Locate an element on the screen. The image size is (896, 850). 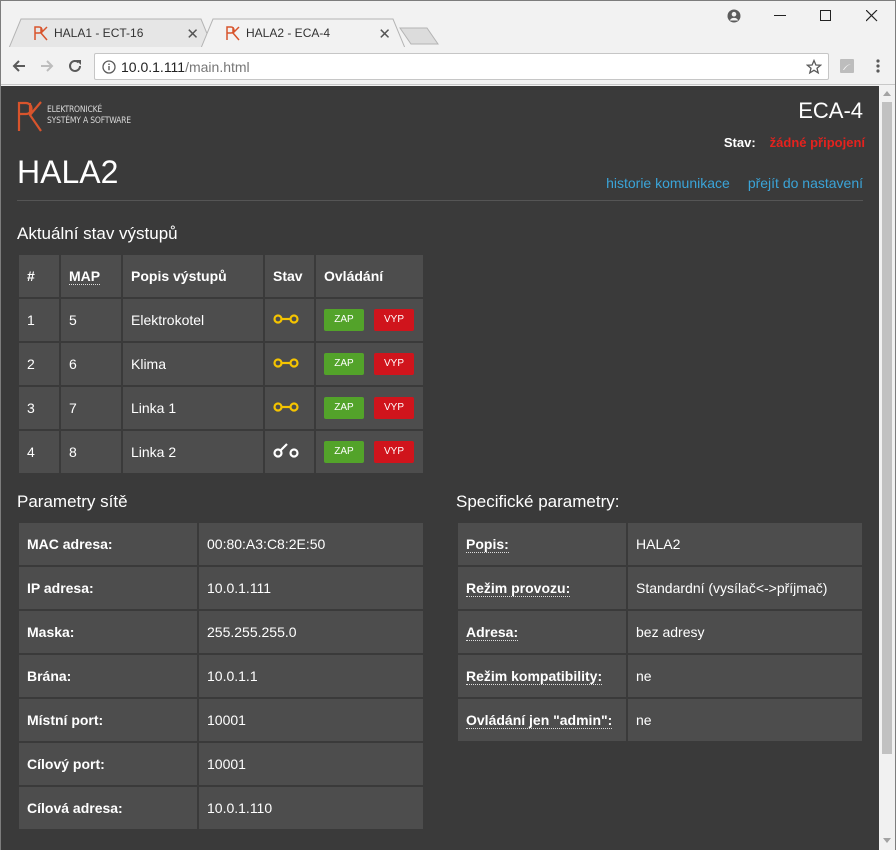
param-label-text: Popis: is located at coordinates (487, 544).